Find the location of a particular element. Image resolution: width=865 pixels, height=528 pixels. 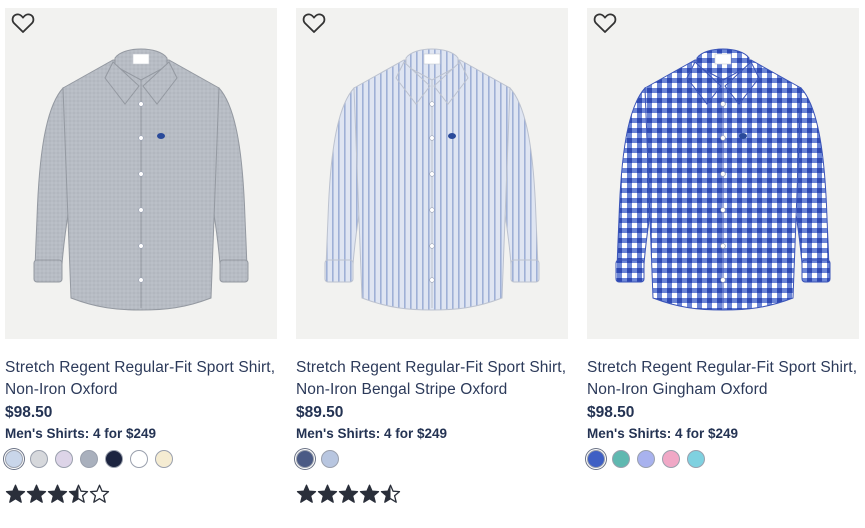

product-name-line2: Non-Iron Bengal Stripe Oxford is located at coordinates (402, 389).